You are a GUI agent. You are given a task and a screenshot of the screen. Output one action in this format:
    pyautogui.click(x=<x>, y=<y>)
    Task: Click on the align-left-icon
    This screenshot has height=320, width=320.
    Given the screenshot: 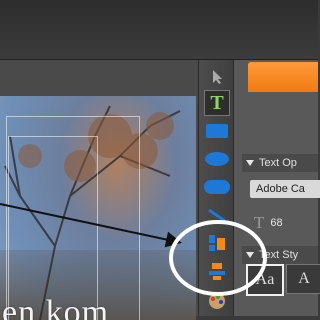 What is the action you would take?
    pyautogui.click(x=217, y=243)
    